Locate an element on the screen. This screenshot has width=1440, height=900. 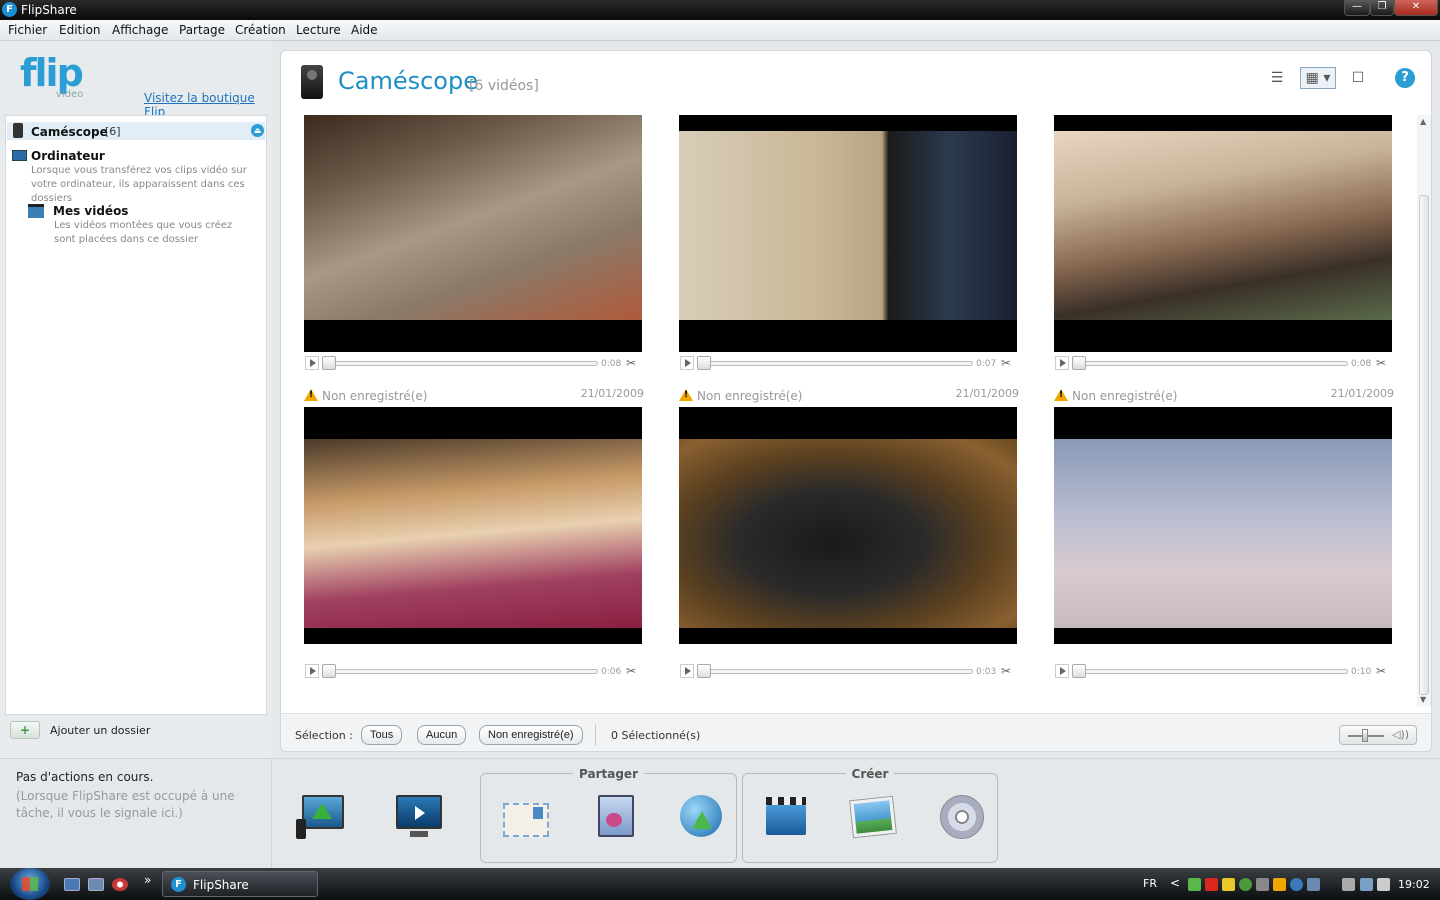
play-full-screen-button is located at coordinates (419, 815).